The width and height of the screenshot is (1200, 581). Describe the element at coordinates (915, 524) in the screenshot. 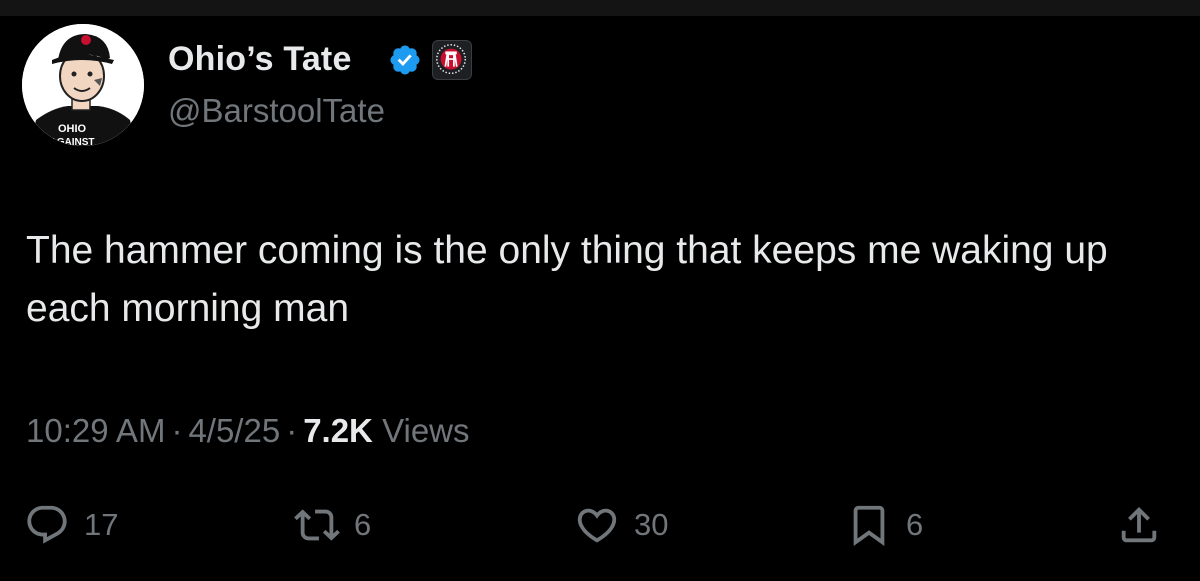

I see `bookmark-count: 6` at that location.